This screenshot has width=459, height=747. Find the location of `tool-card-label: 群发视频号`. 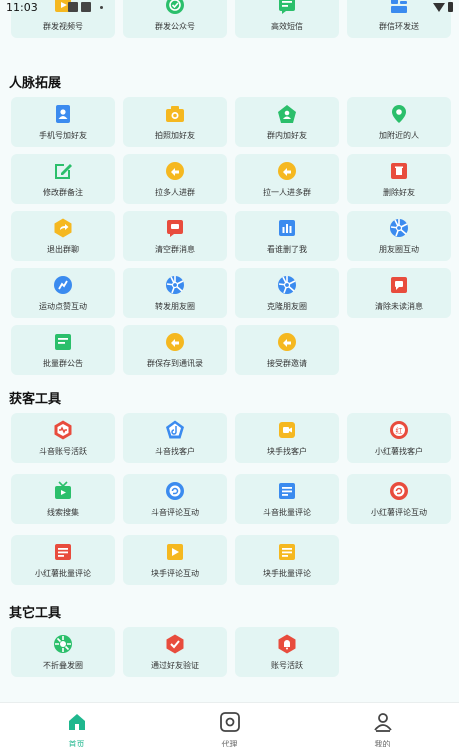

tool-card-label: 群发视频号 is located at coordinates (63, 26).